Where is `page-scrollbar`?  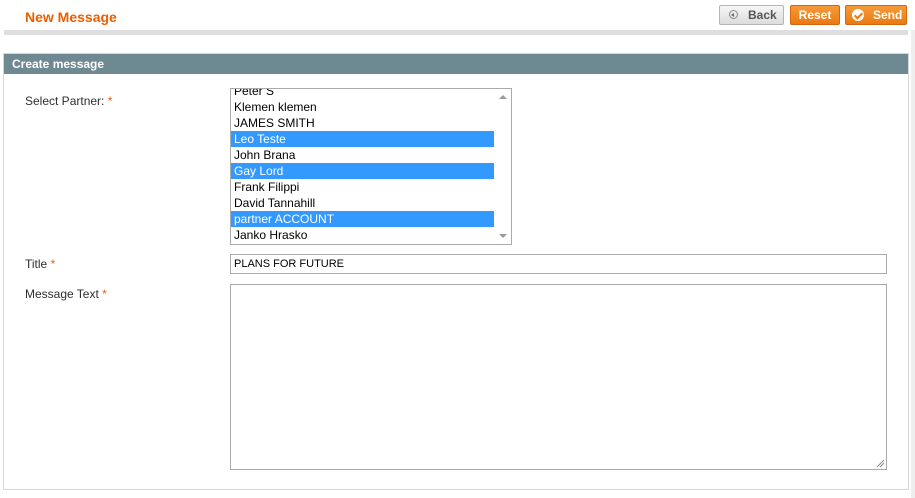 page-scrollbar is located at coordinates (913, 264).